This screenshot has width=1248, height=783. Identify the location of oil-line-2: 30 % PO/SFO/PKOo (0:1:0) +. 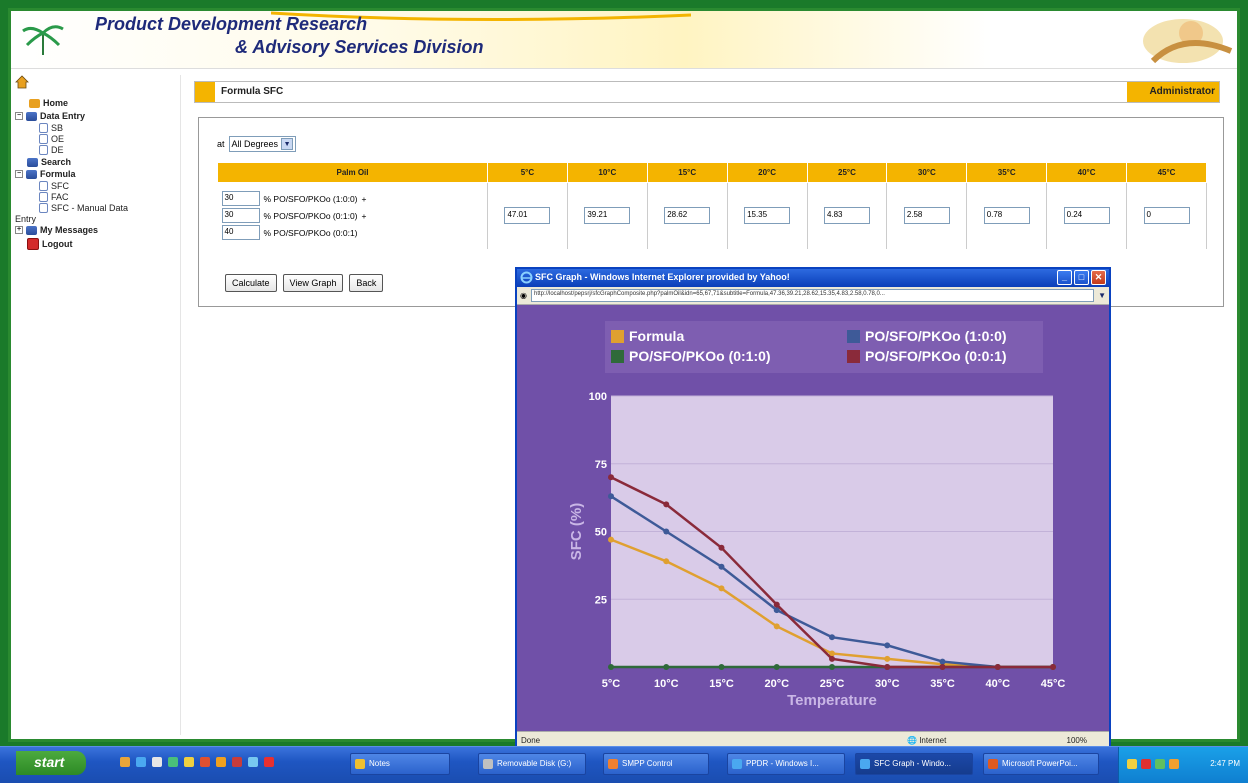
(352, 216).